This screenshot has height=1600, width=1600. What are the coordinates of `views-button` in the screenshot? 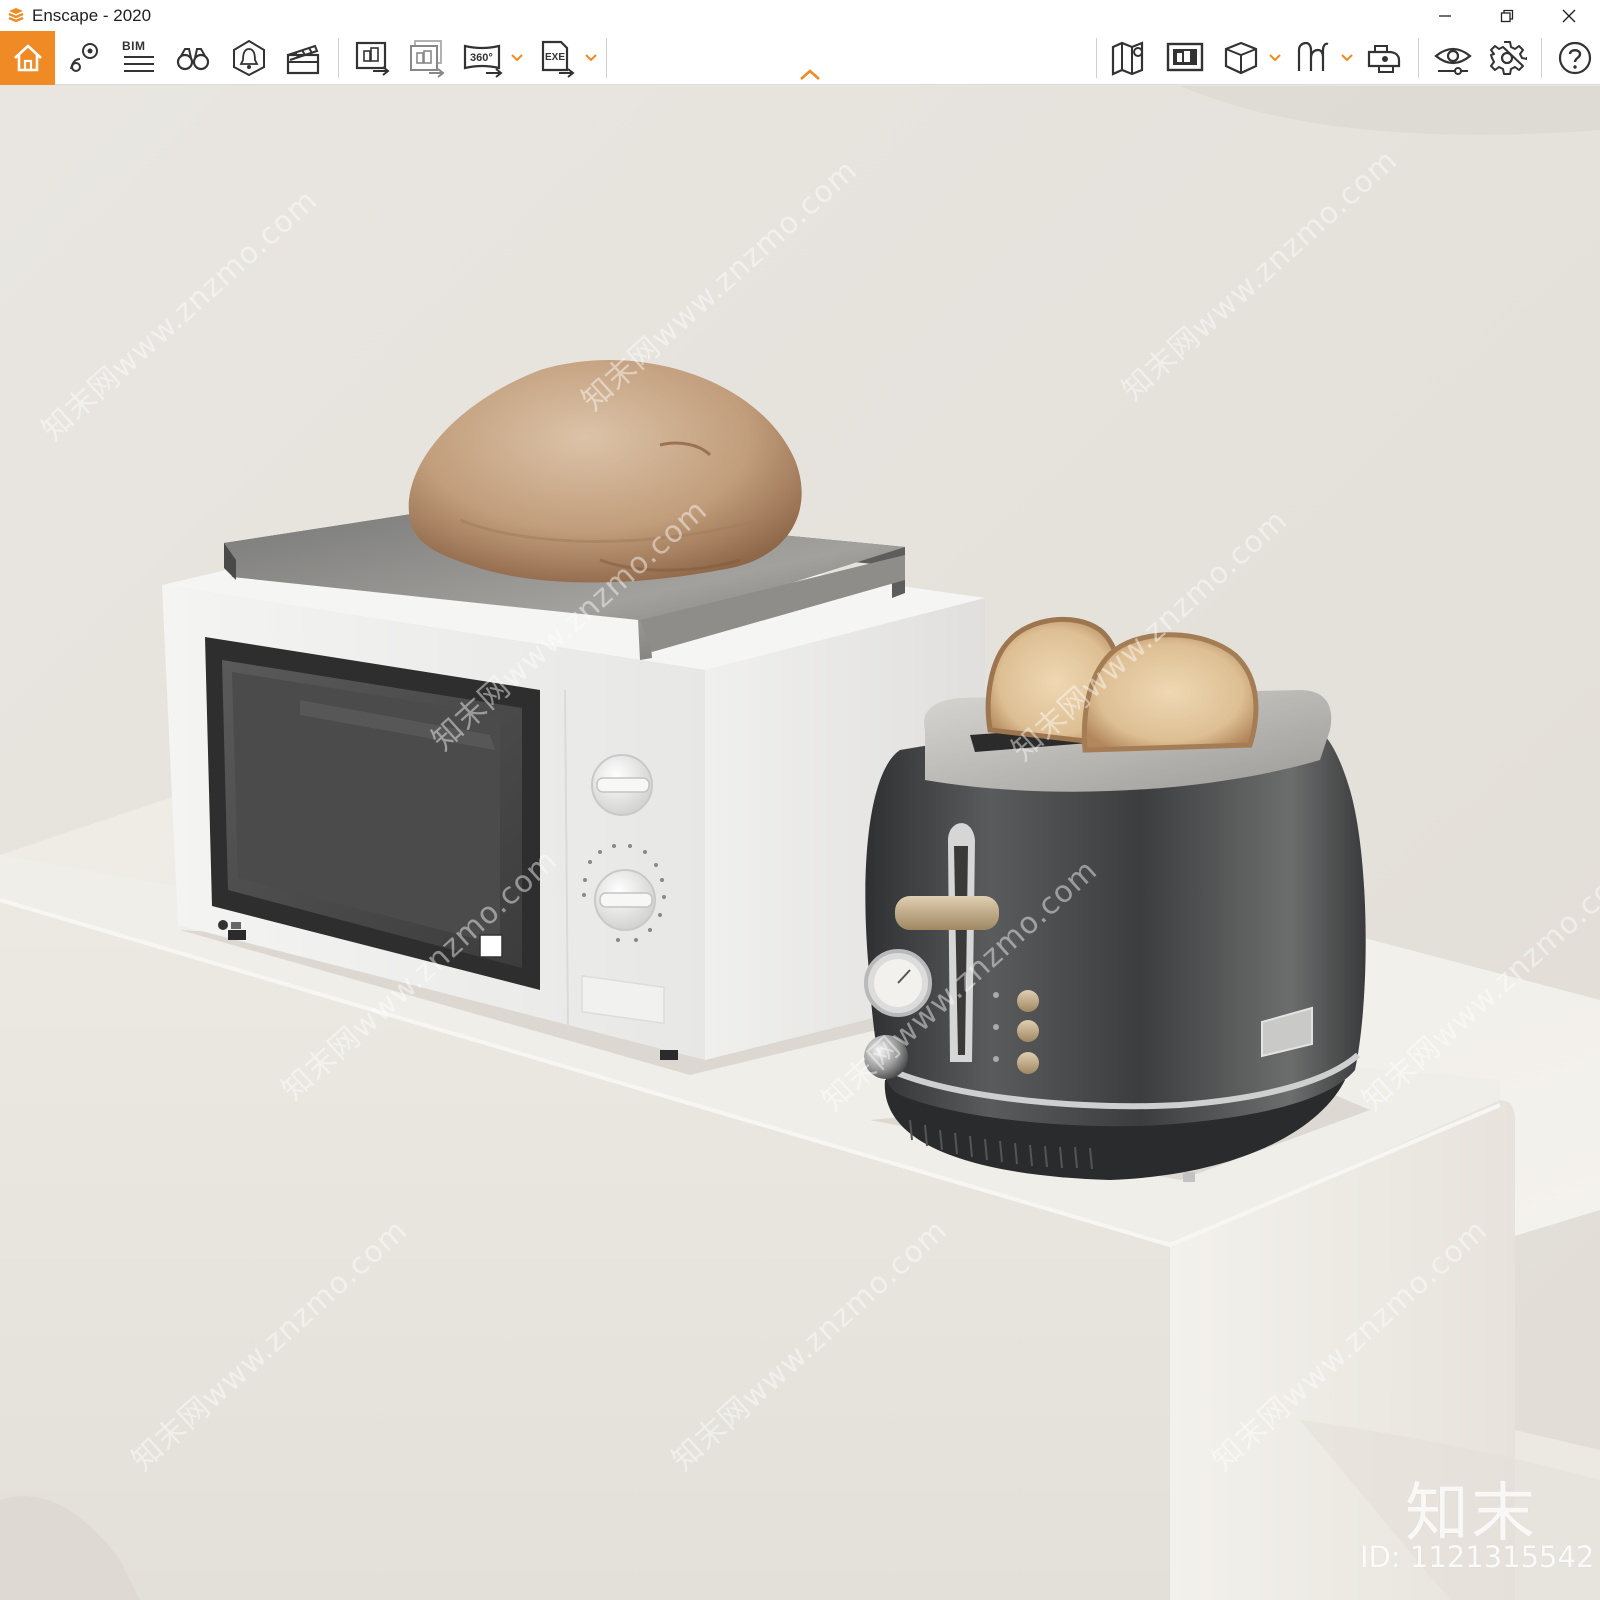 It's located at (85, 58).